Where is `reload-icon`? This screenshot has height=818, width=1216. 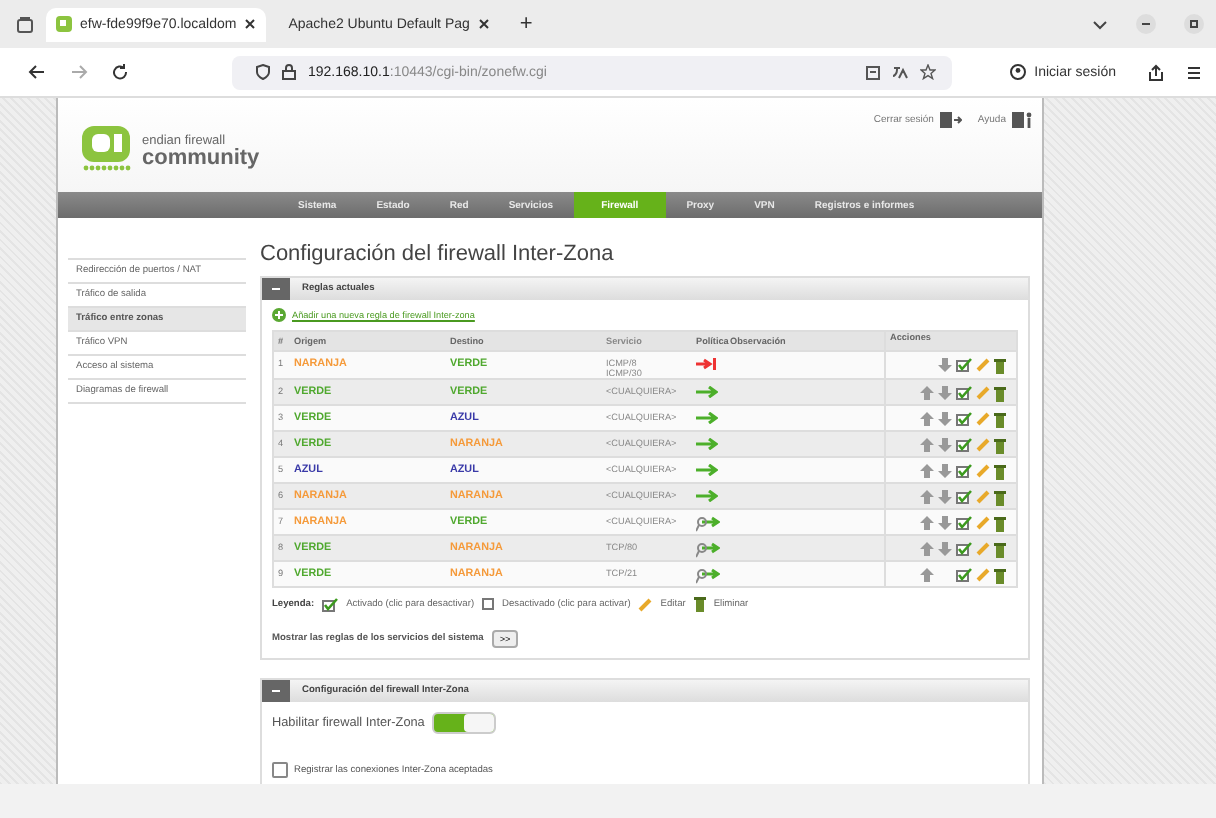 reload-icon is located at coordinates (120, 72).